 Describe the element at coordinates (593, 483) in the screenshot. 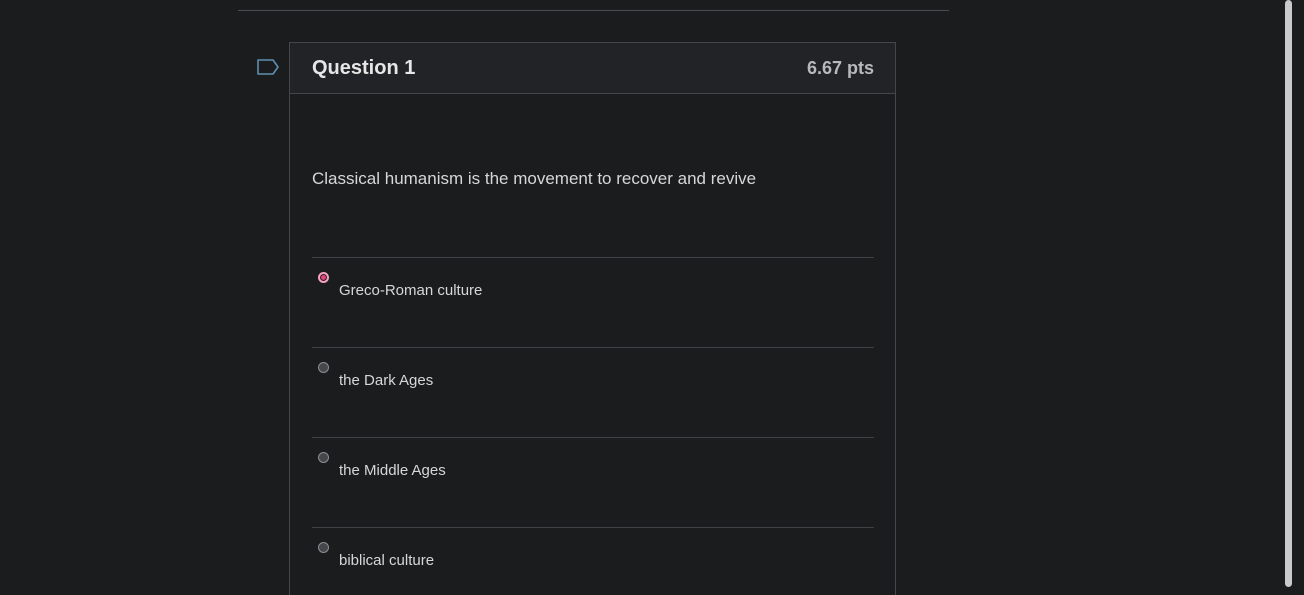

I see `answer-option: the Middle Ages` at that location.